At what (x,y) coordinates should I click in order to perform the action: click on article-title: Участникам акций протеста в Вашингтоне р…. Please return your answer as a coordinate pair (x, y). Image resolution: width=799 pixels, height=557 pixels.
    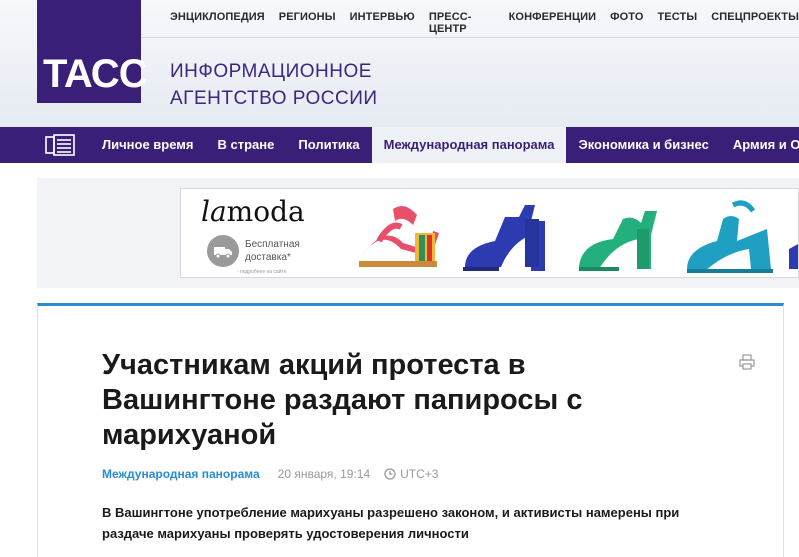
    Looking at the image, I should click on (342, 400).